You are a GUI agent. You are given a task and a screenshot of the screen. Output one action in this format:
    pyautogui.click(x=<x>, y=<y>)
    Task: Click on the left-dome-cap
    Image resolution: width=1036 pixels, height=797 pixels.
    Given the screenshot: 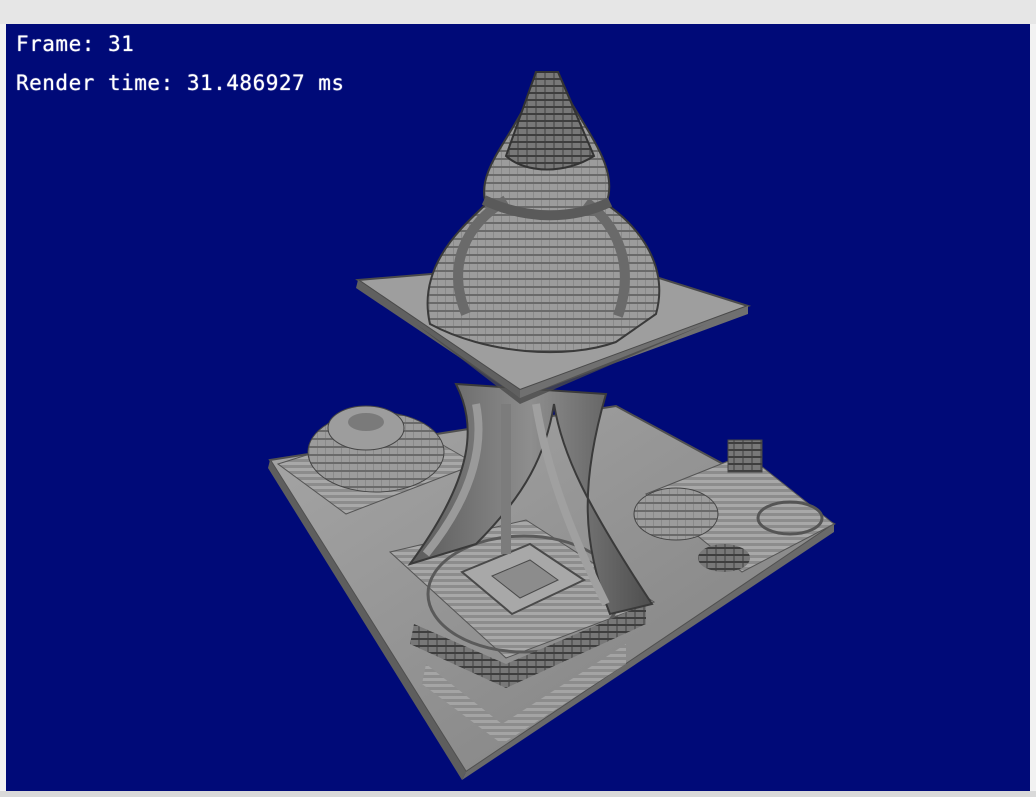 What is the action you would take?
    pyautogui.click(x=366, y=422)
    